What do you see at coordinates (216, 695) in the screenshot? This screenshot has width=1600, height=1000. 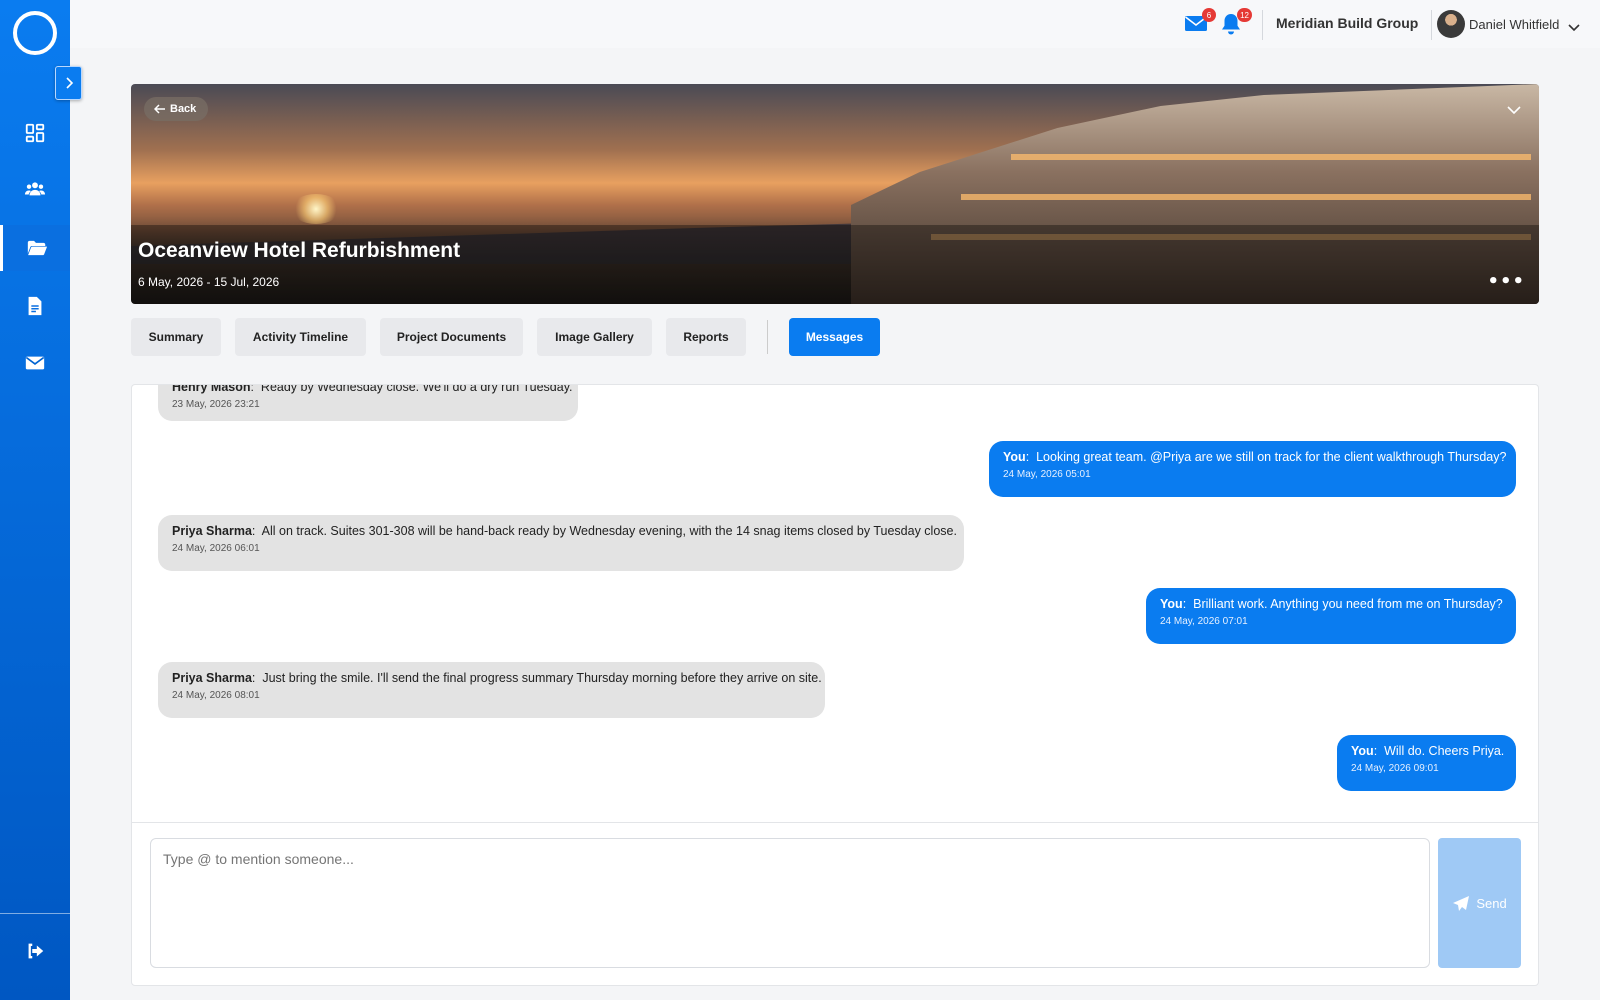 I see `message-time: 24 May, 2026 08:01` at bounding box center [216, 695].